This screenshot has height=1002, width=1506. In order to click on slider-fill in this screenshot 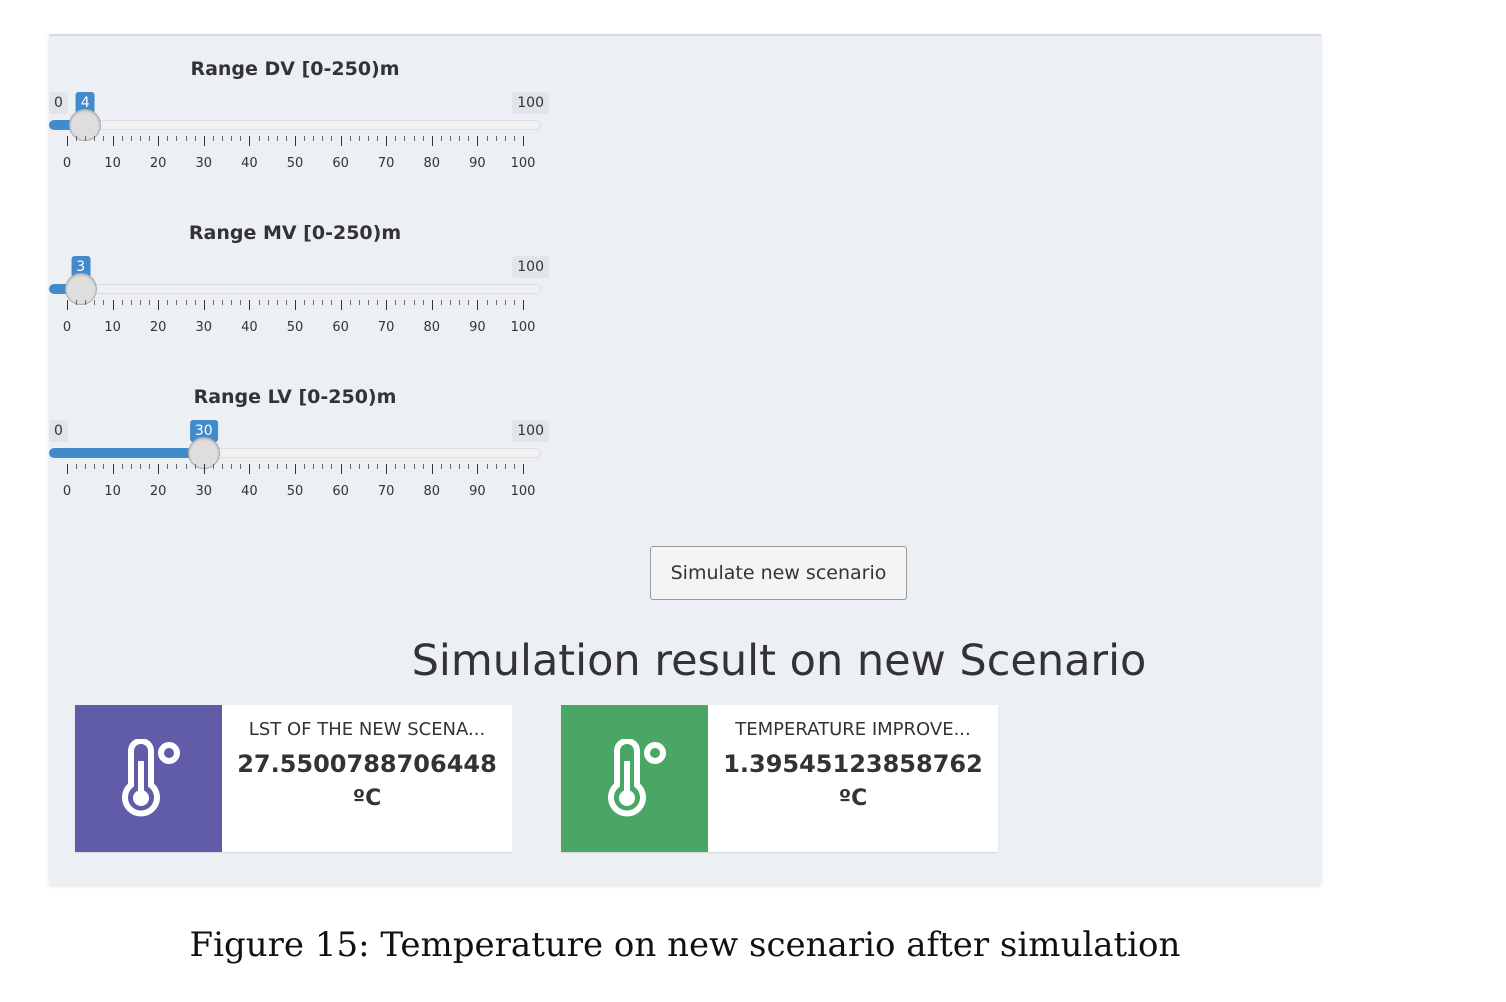, I will do `click(126, 453)`.